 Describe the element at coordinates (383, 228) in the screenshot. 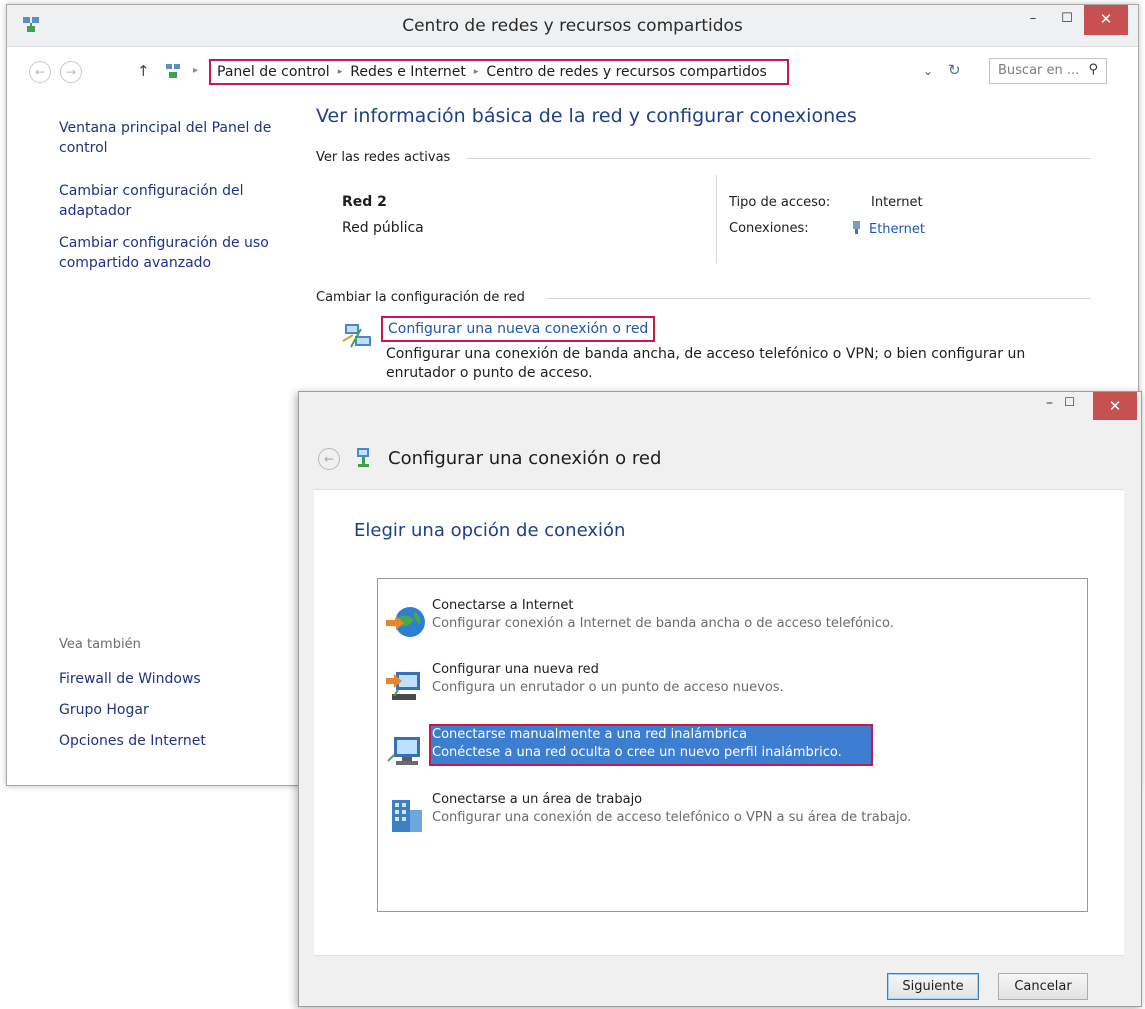

I see `network-type: Red pública` at that location.